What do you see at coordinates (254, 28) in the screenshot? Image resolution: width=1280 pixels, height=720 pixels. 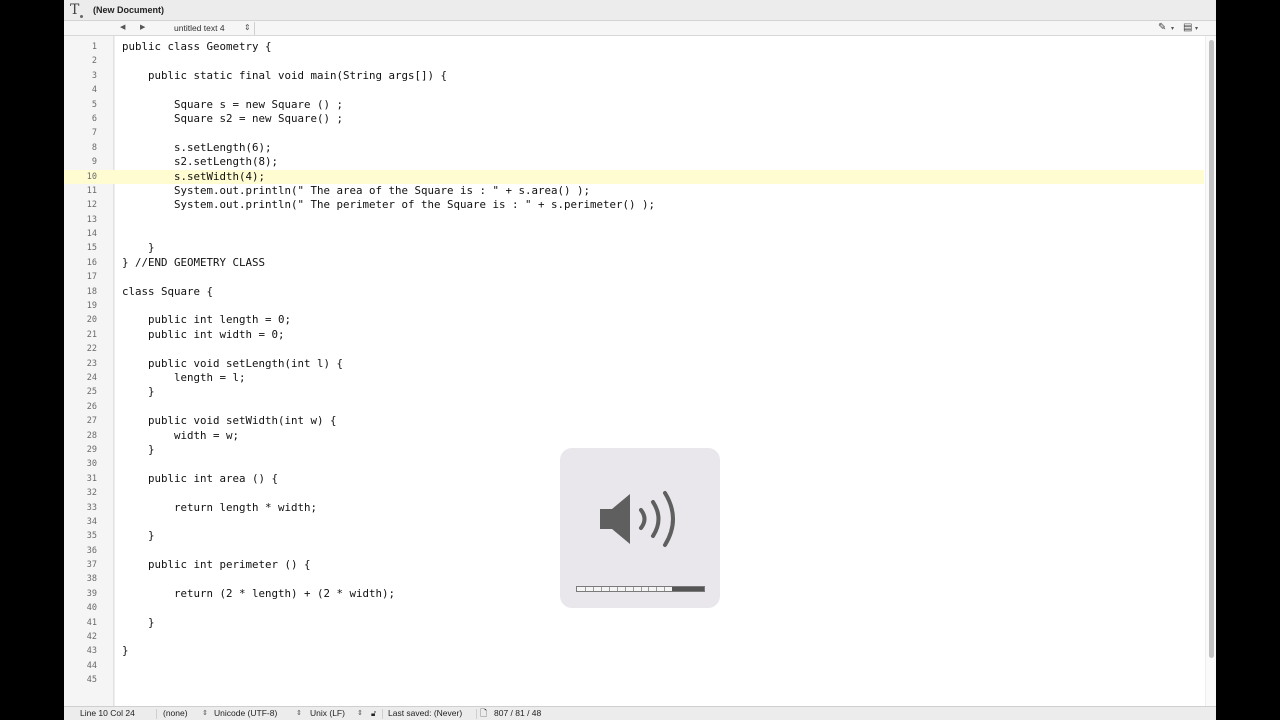 I see `navbar-divider` at bounding box center [254, 28].